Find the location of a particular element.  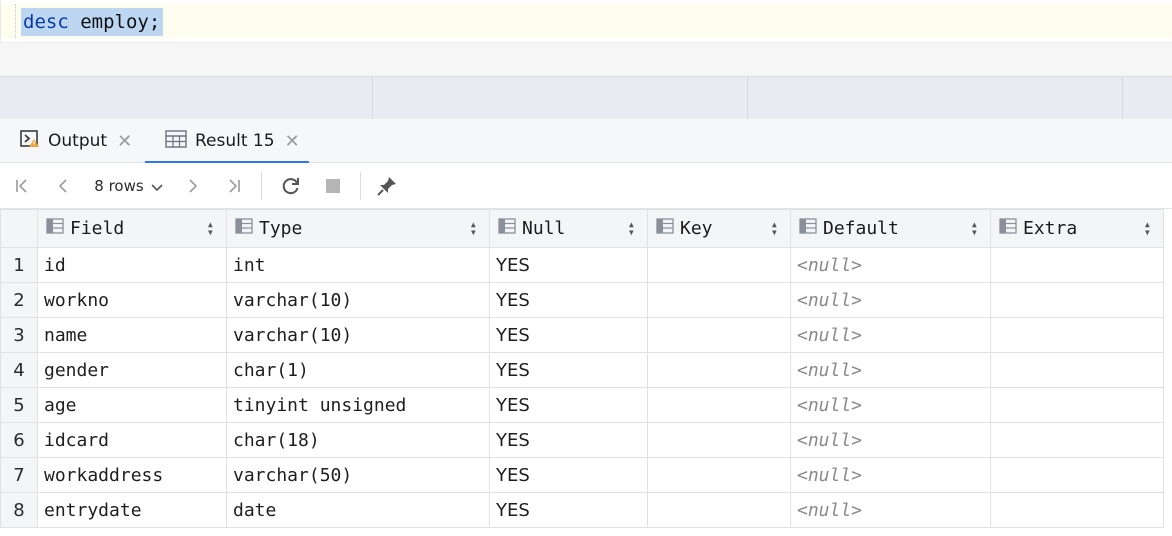

tab-result: Result 15 ✕ is located at coordinates (227, 141).